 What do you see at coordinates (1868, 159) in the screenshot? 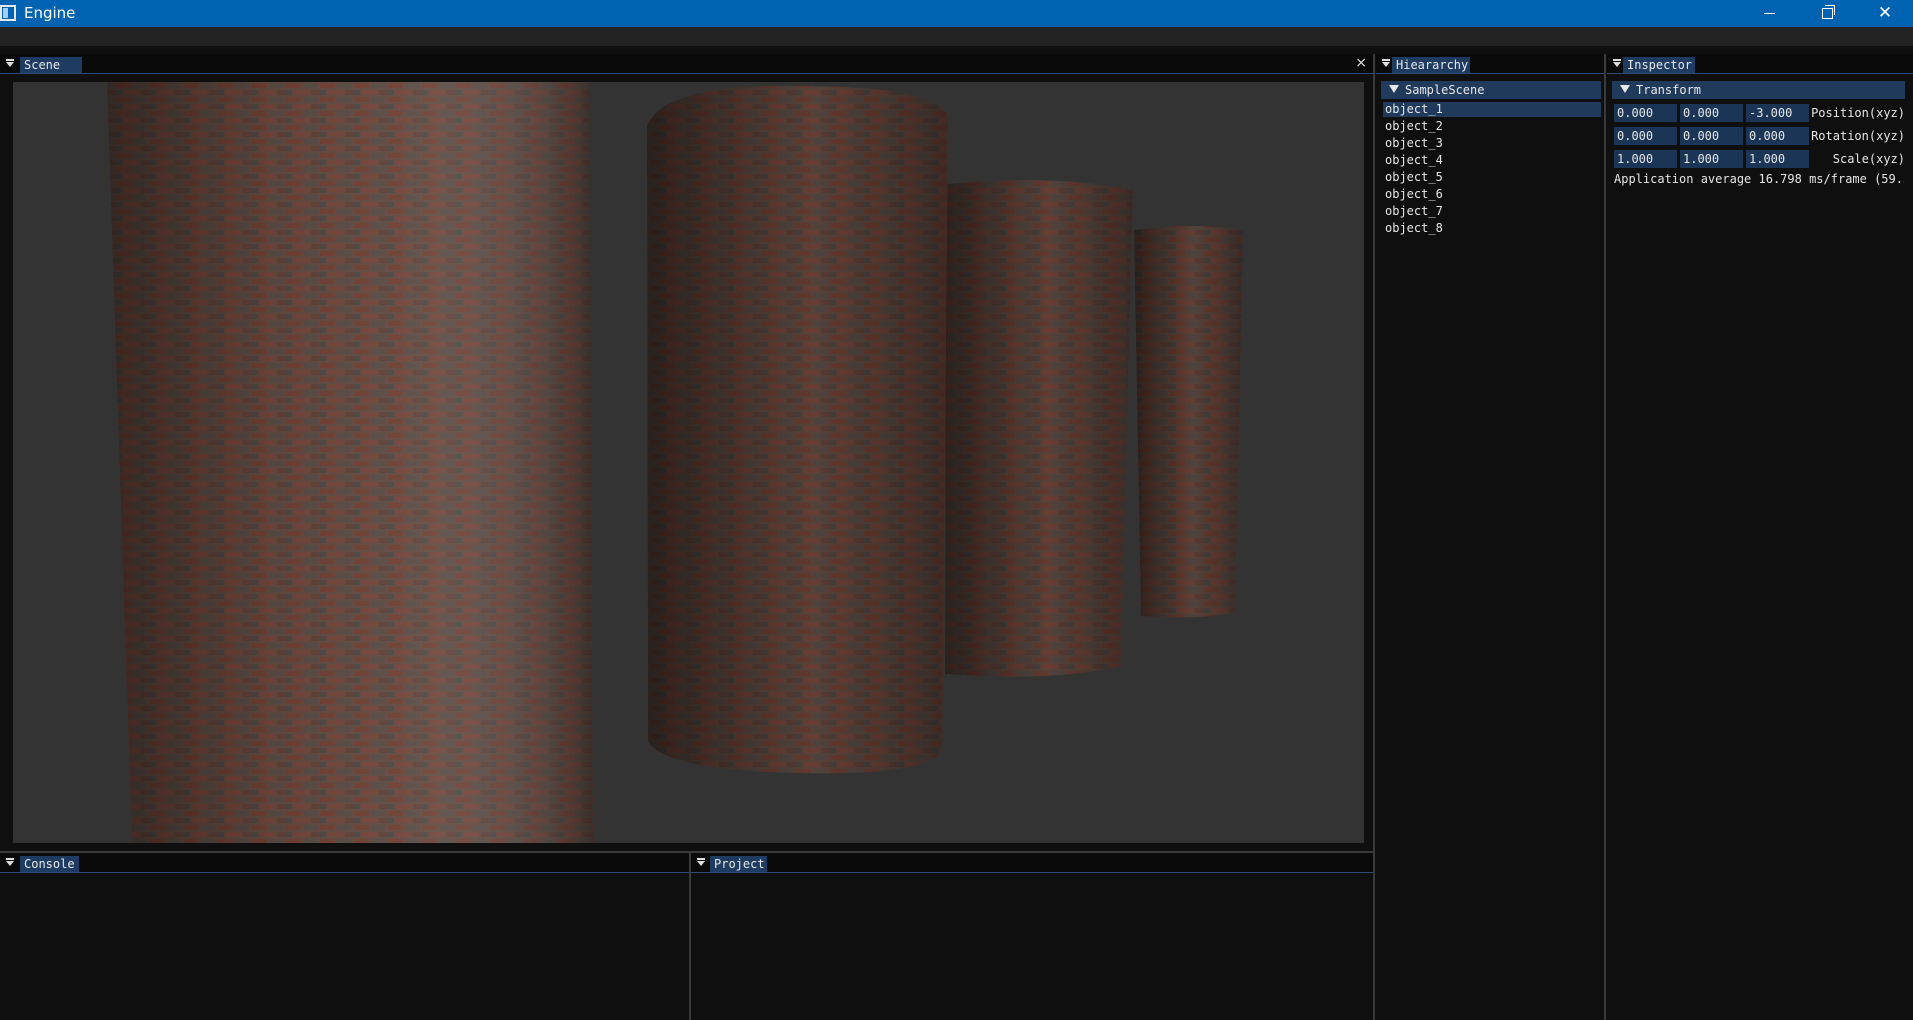
I see `scale-label: Scale(xyz)` at bounding box center [1868, 159].